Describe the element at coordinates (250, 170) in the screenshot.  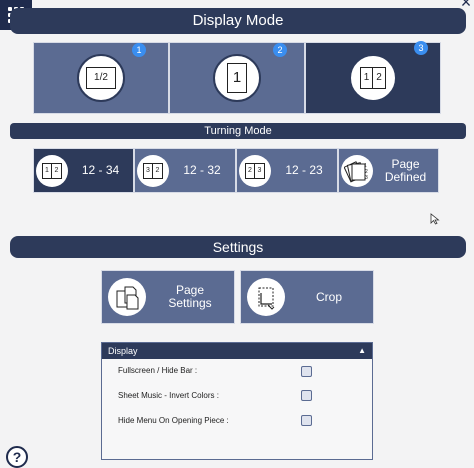
I see `page-pair-left: 2` at that location.